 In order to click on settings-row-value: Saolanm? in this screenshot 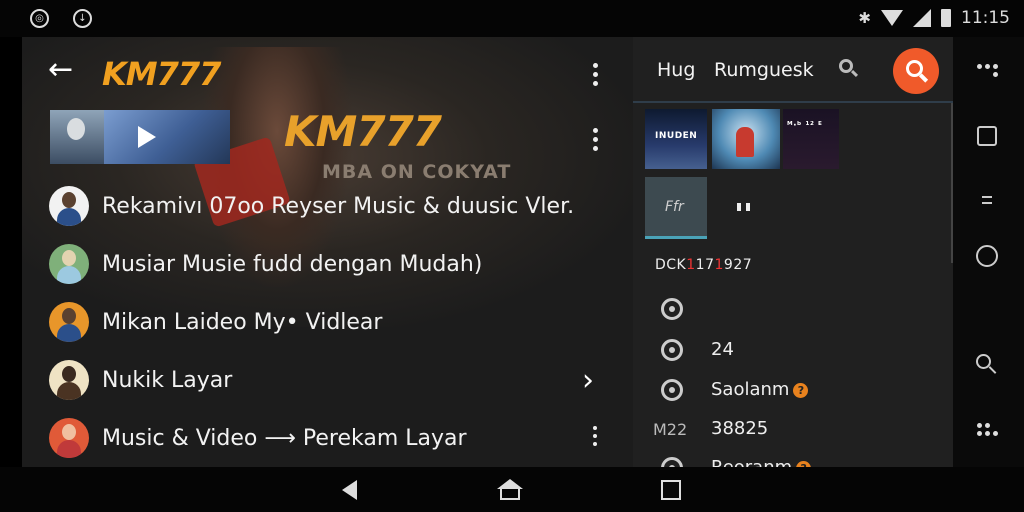, I will do `click(760, 389)`.